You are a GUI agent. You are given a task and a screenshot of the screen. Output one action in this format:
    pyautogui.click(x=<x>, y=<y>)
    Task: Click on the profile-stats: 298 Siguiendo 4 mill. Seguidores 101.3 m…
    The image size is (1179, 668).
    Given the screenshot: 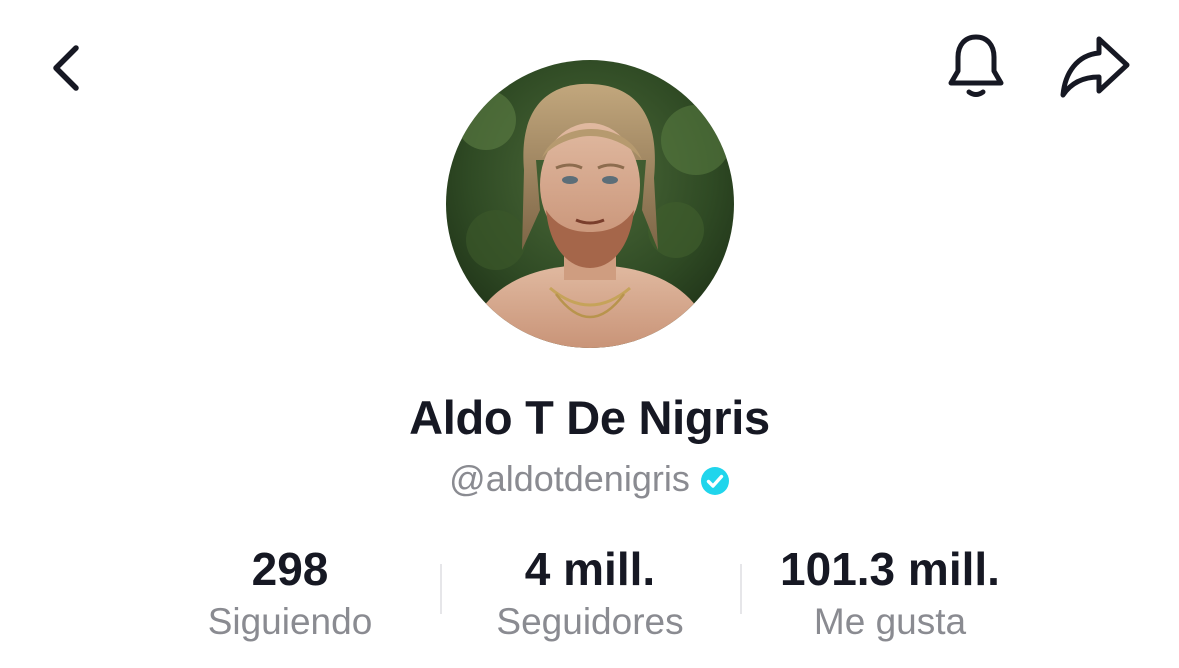 What is the action you would take?
    pyautogui.click(x=590, y=595)
    